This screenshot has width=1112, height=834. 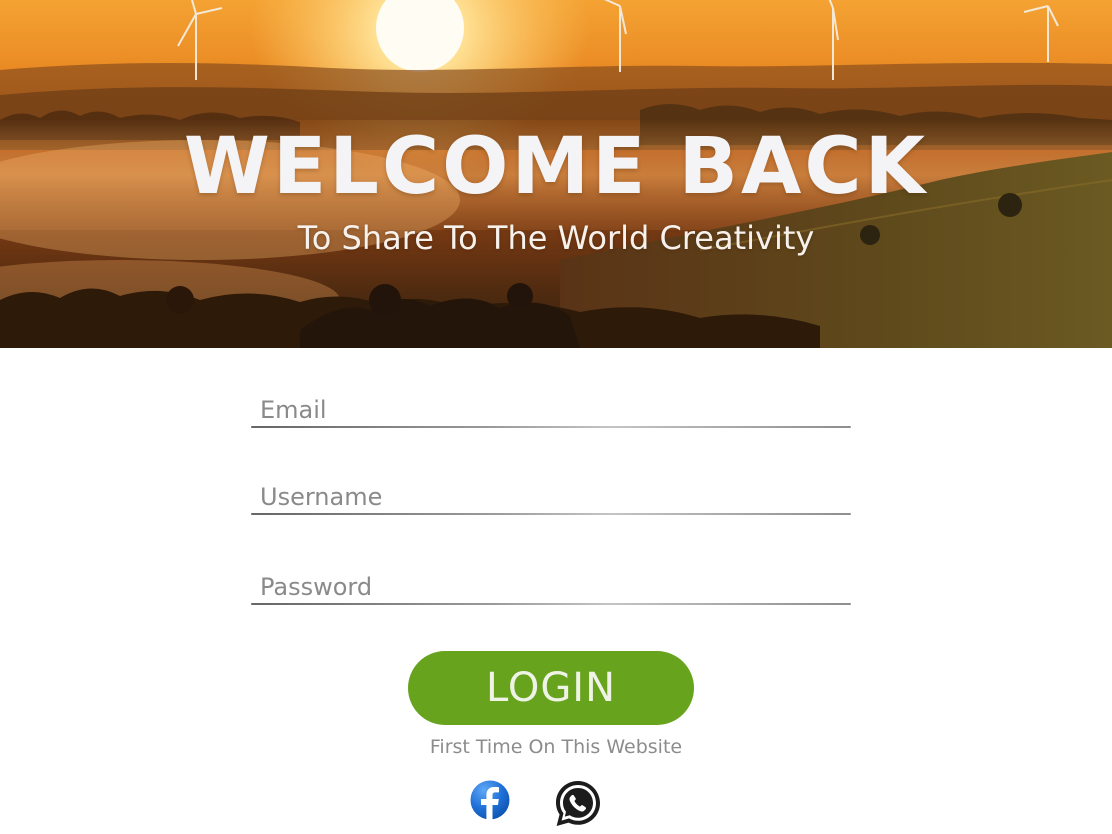 I want to click on username-field-container, so click(x=551, y=497).